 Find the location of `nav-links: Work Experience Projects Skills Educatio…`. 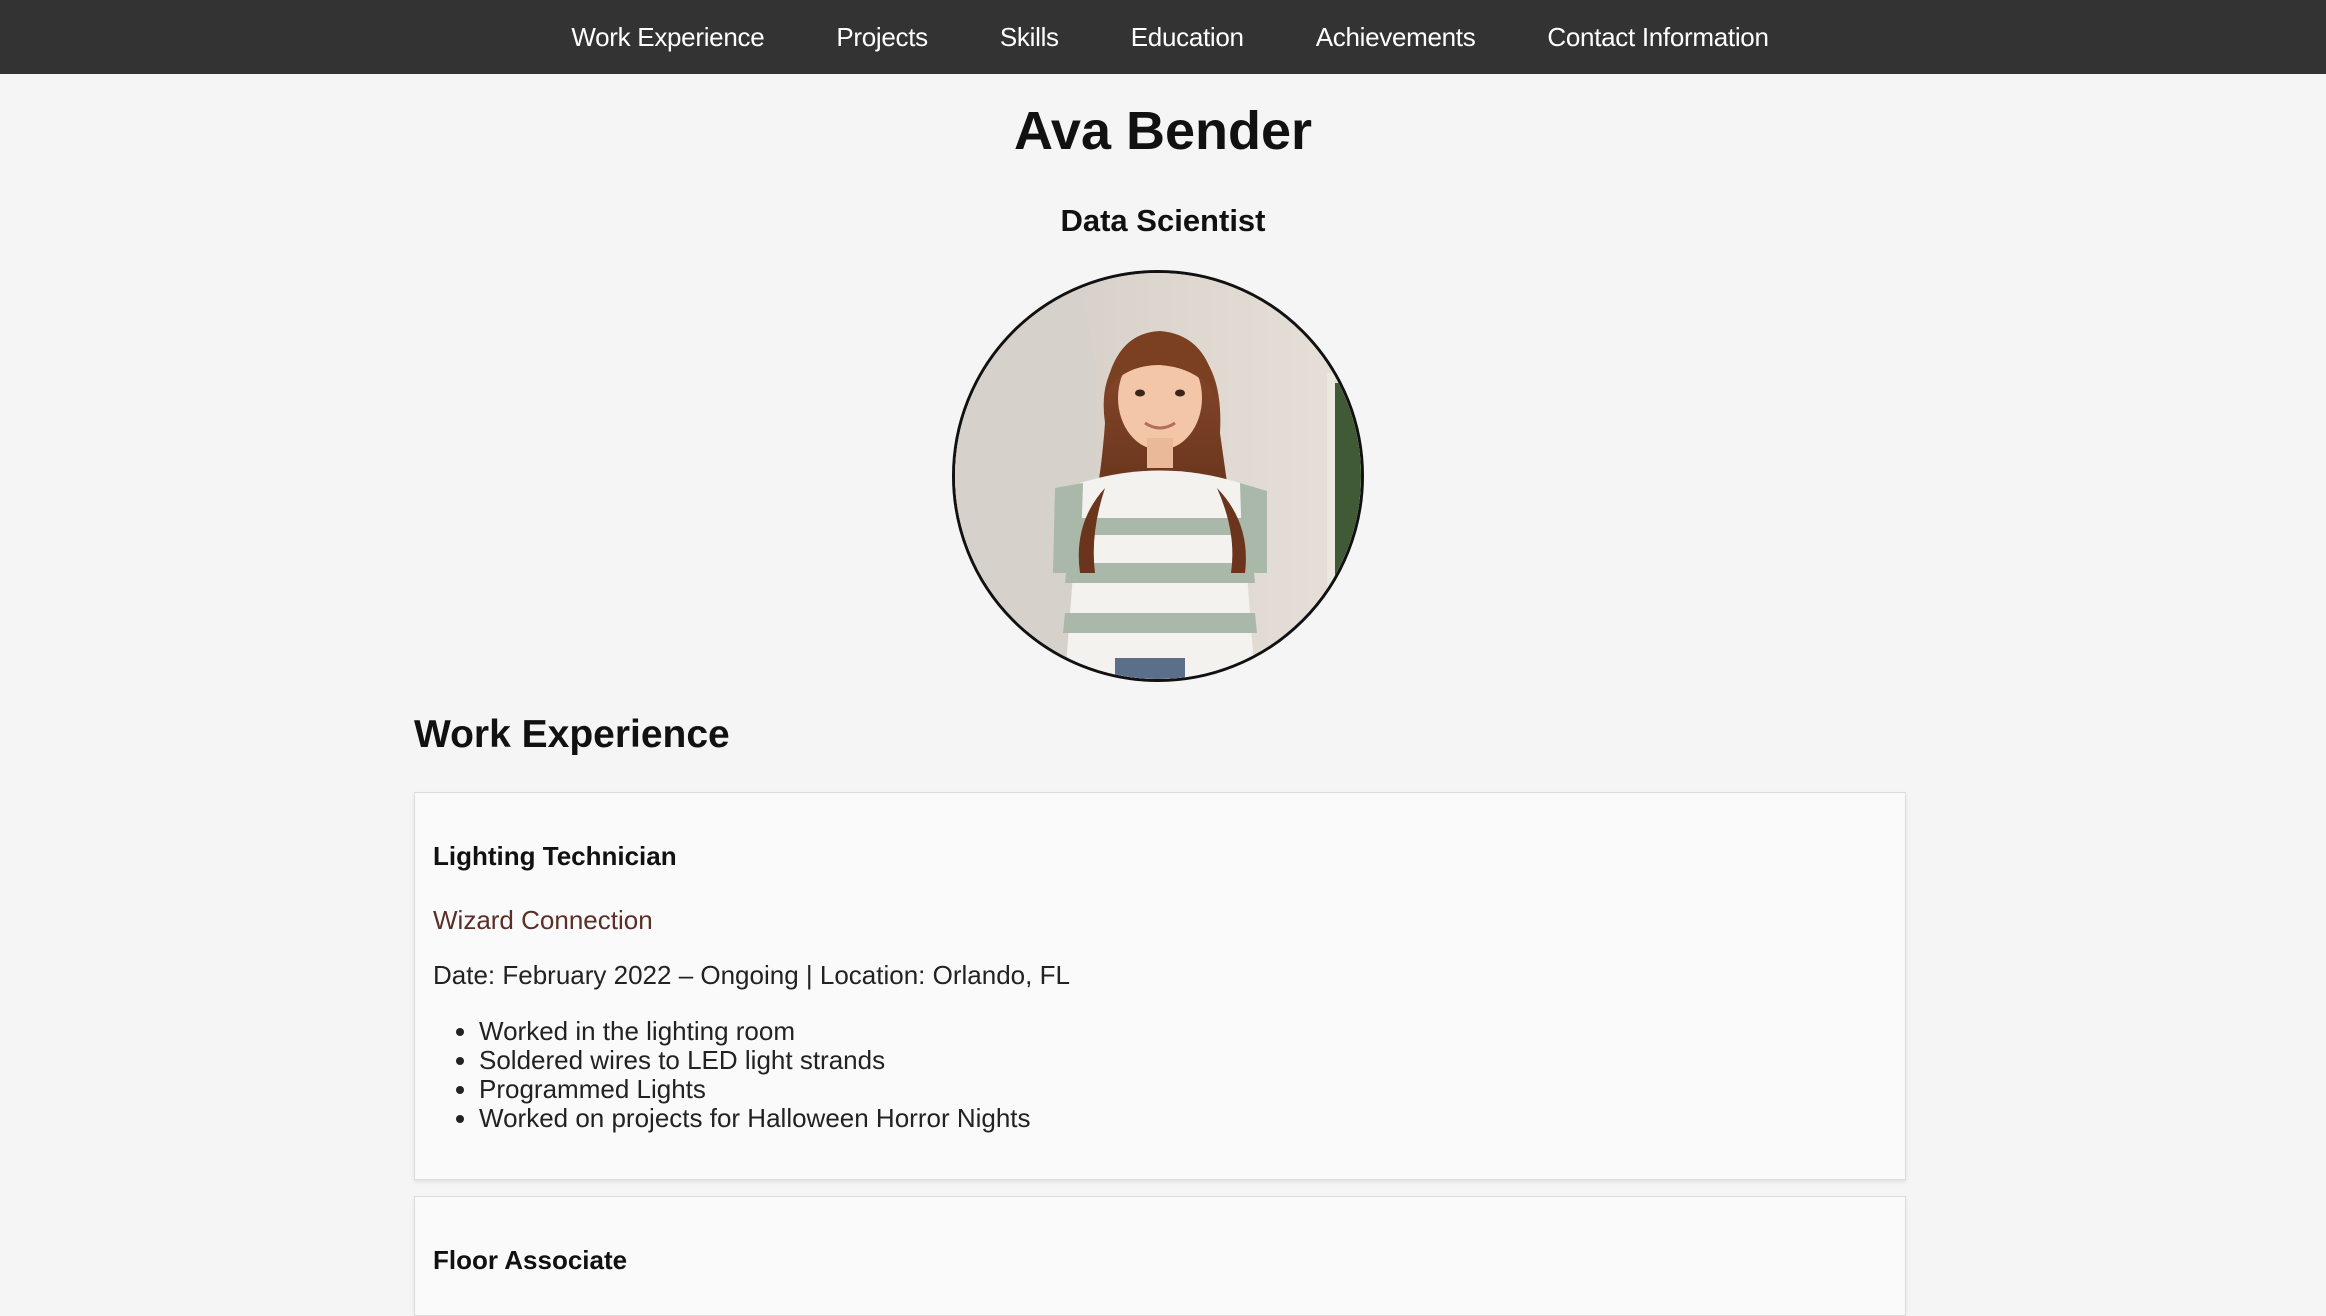

nav-links: Work Experience Projects Skills Educatio… is located at coordinates (1169, 37).